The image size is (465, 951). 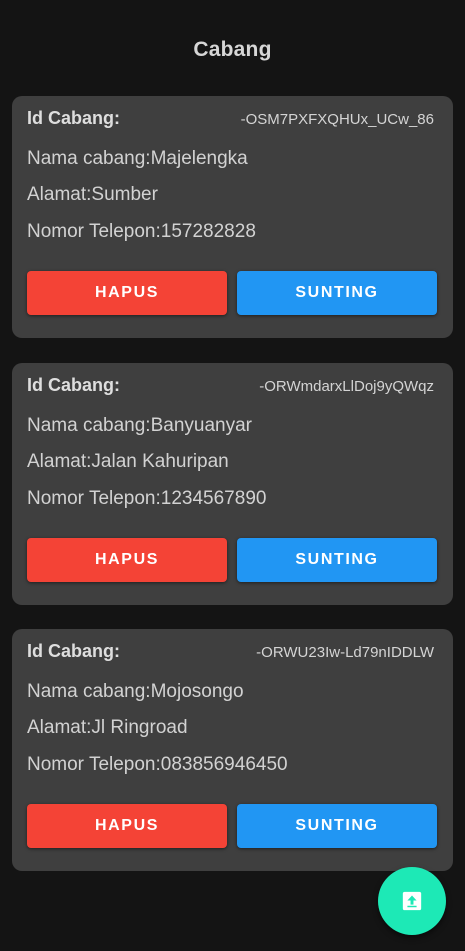 What do you see at coordinates (346, 386) in the screenshot?
I see `branch-id-value: -ORWmdarxLlDoj9yQWqz` at bounding box center [346, 386].